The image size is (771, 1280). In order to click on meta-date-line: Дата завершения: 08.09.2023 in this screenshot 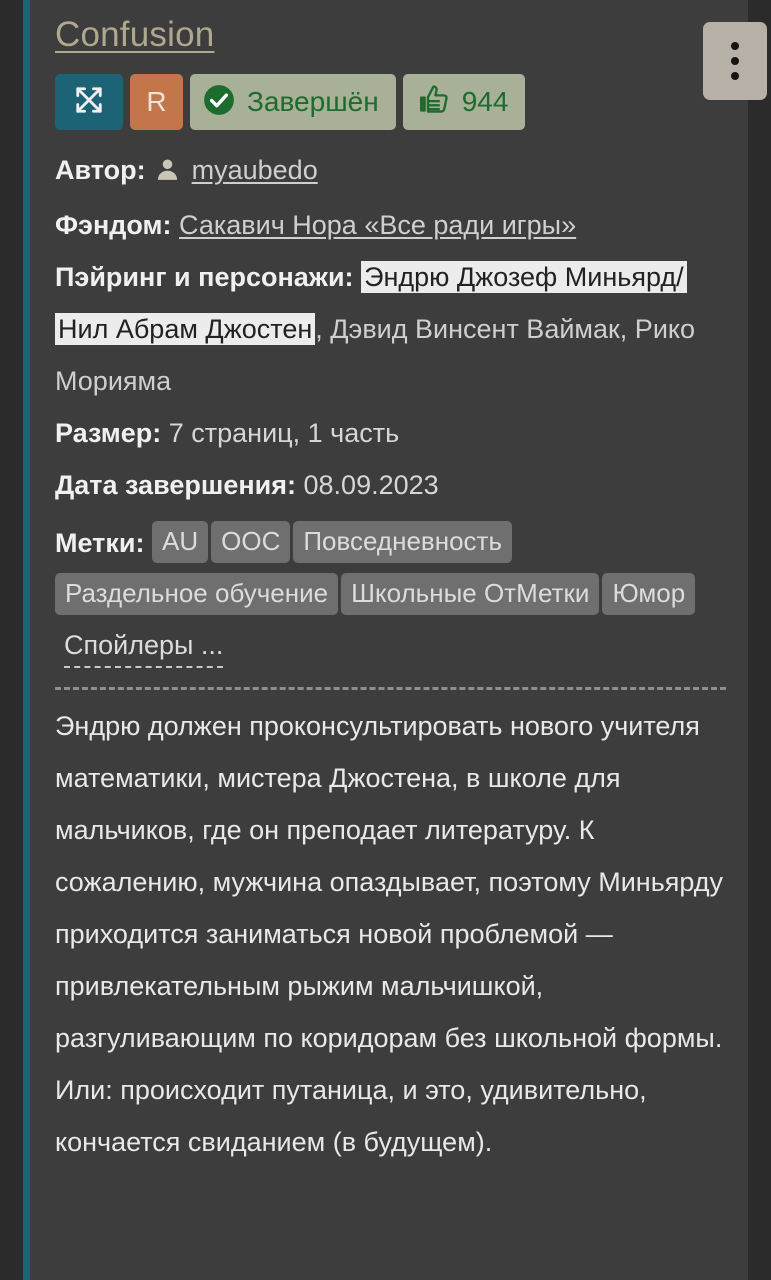, I will do `click(390, 485)`.